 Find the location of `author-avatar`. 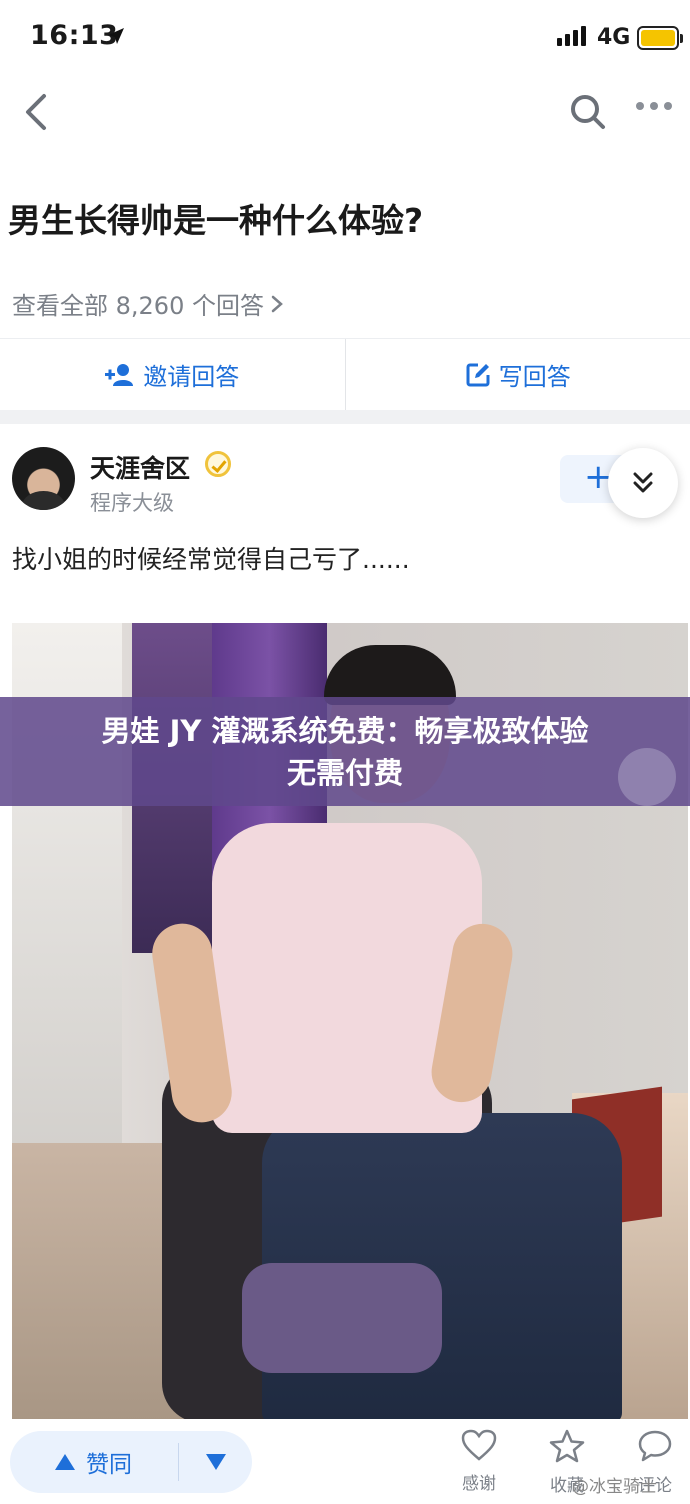

author-avatar is located at coordinates (43, 478).